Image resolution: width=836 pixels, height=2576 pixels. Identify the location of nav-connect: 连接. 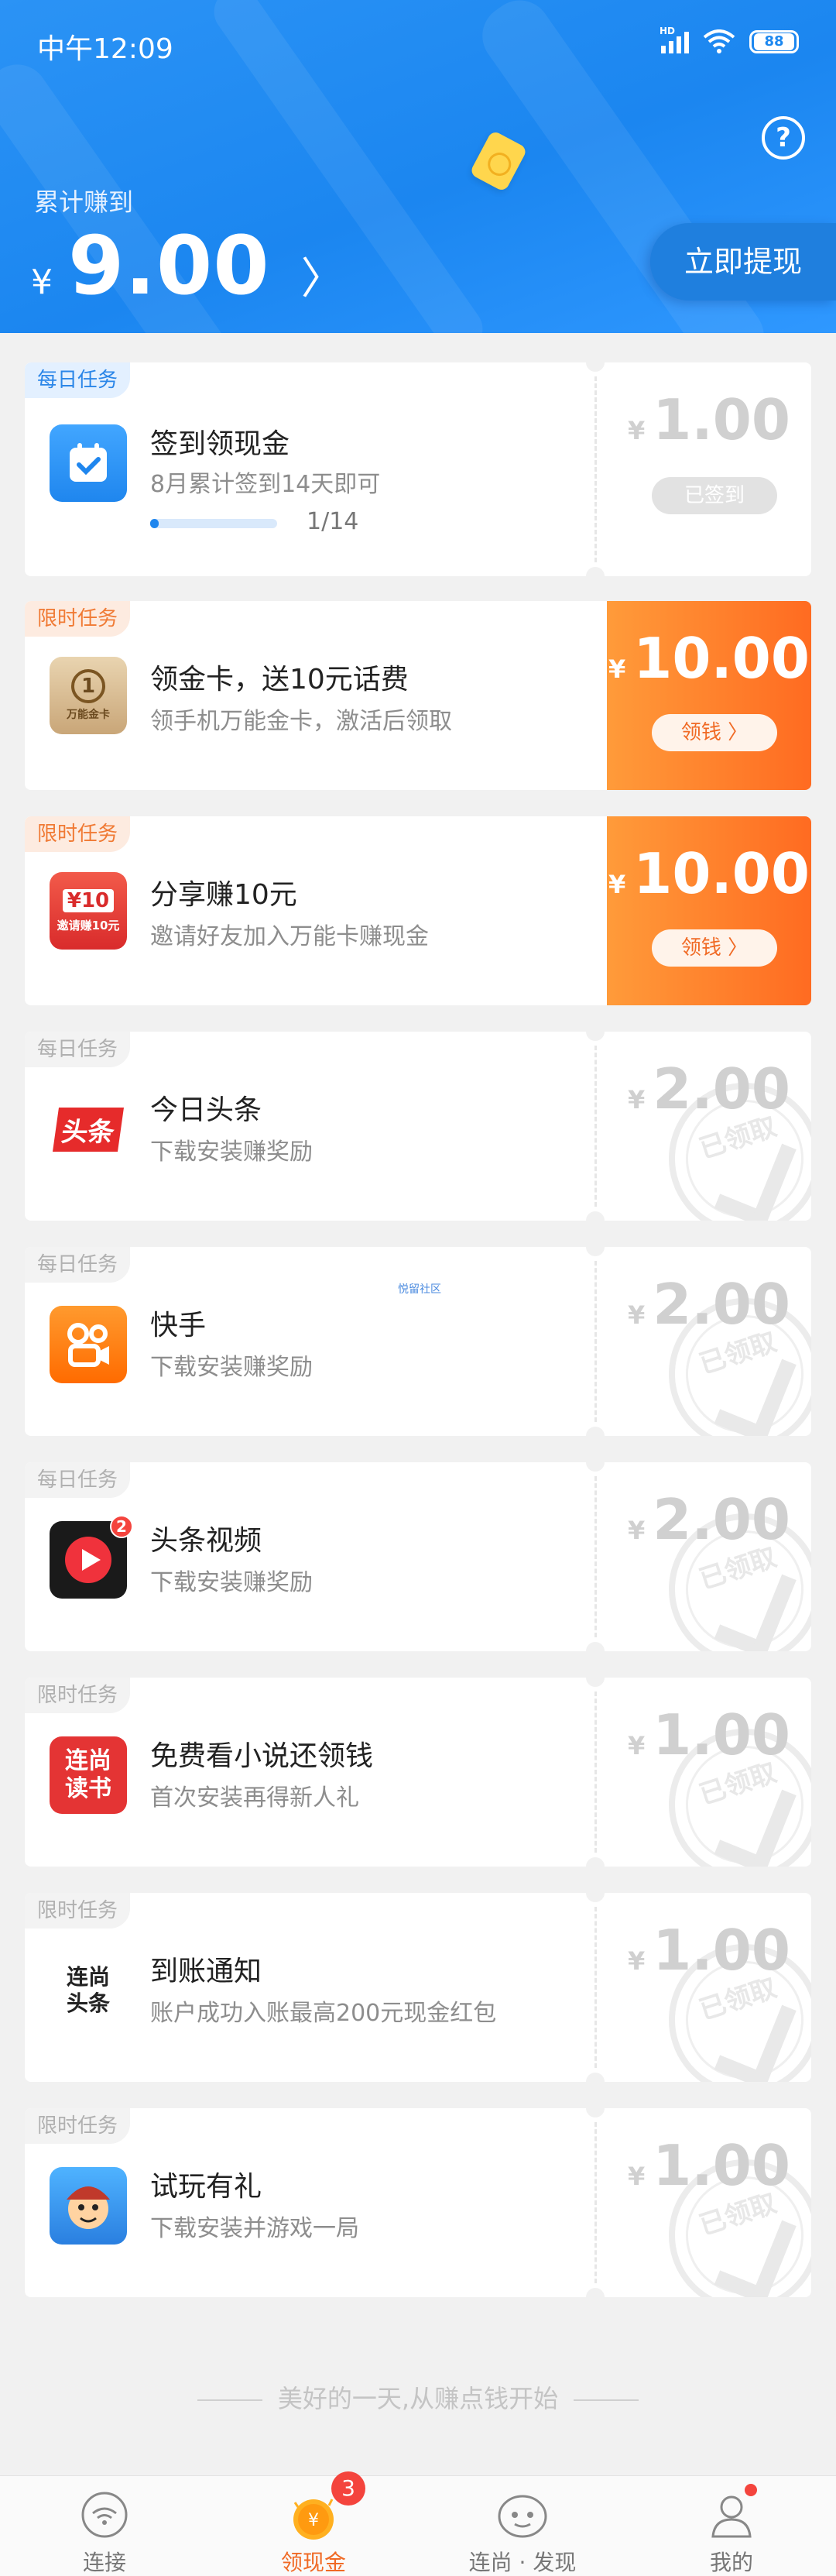
(104, 2526).